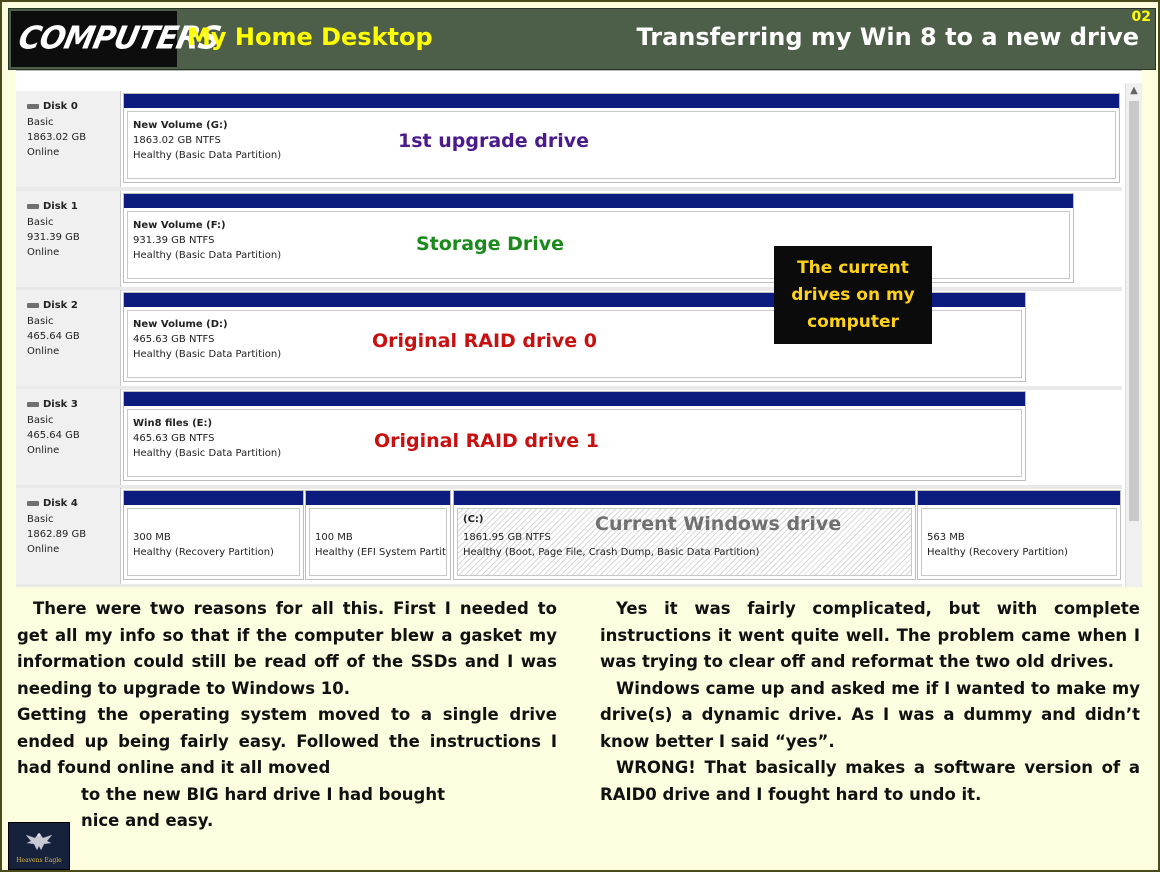  I want to click on left-paragraph-4: nice and easy., so click(147, 820).